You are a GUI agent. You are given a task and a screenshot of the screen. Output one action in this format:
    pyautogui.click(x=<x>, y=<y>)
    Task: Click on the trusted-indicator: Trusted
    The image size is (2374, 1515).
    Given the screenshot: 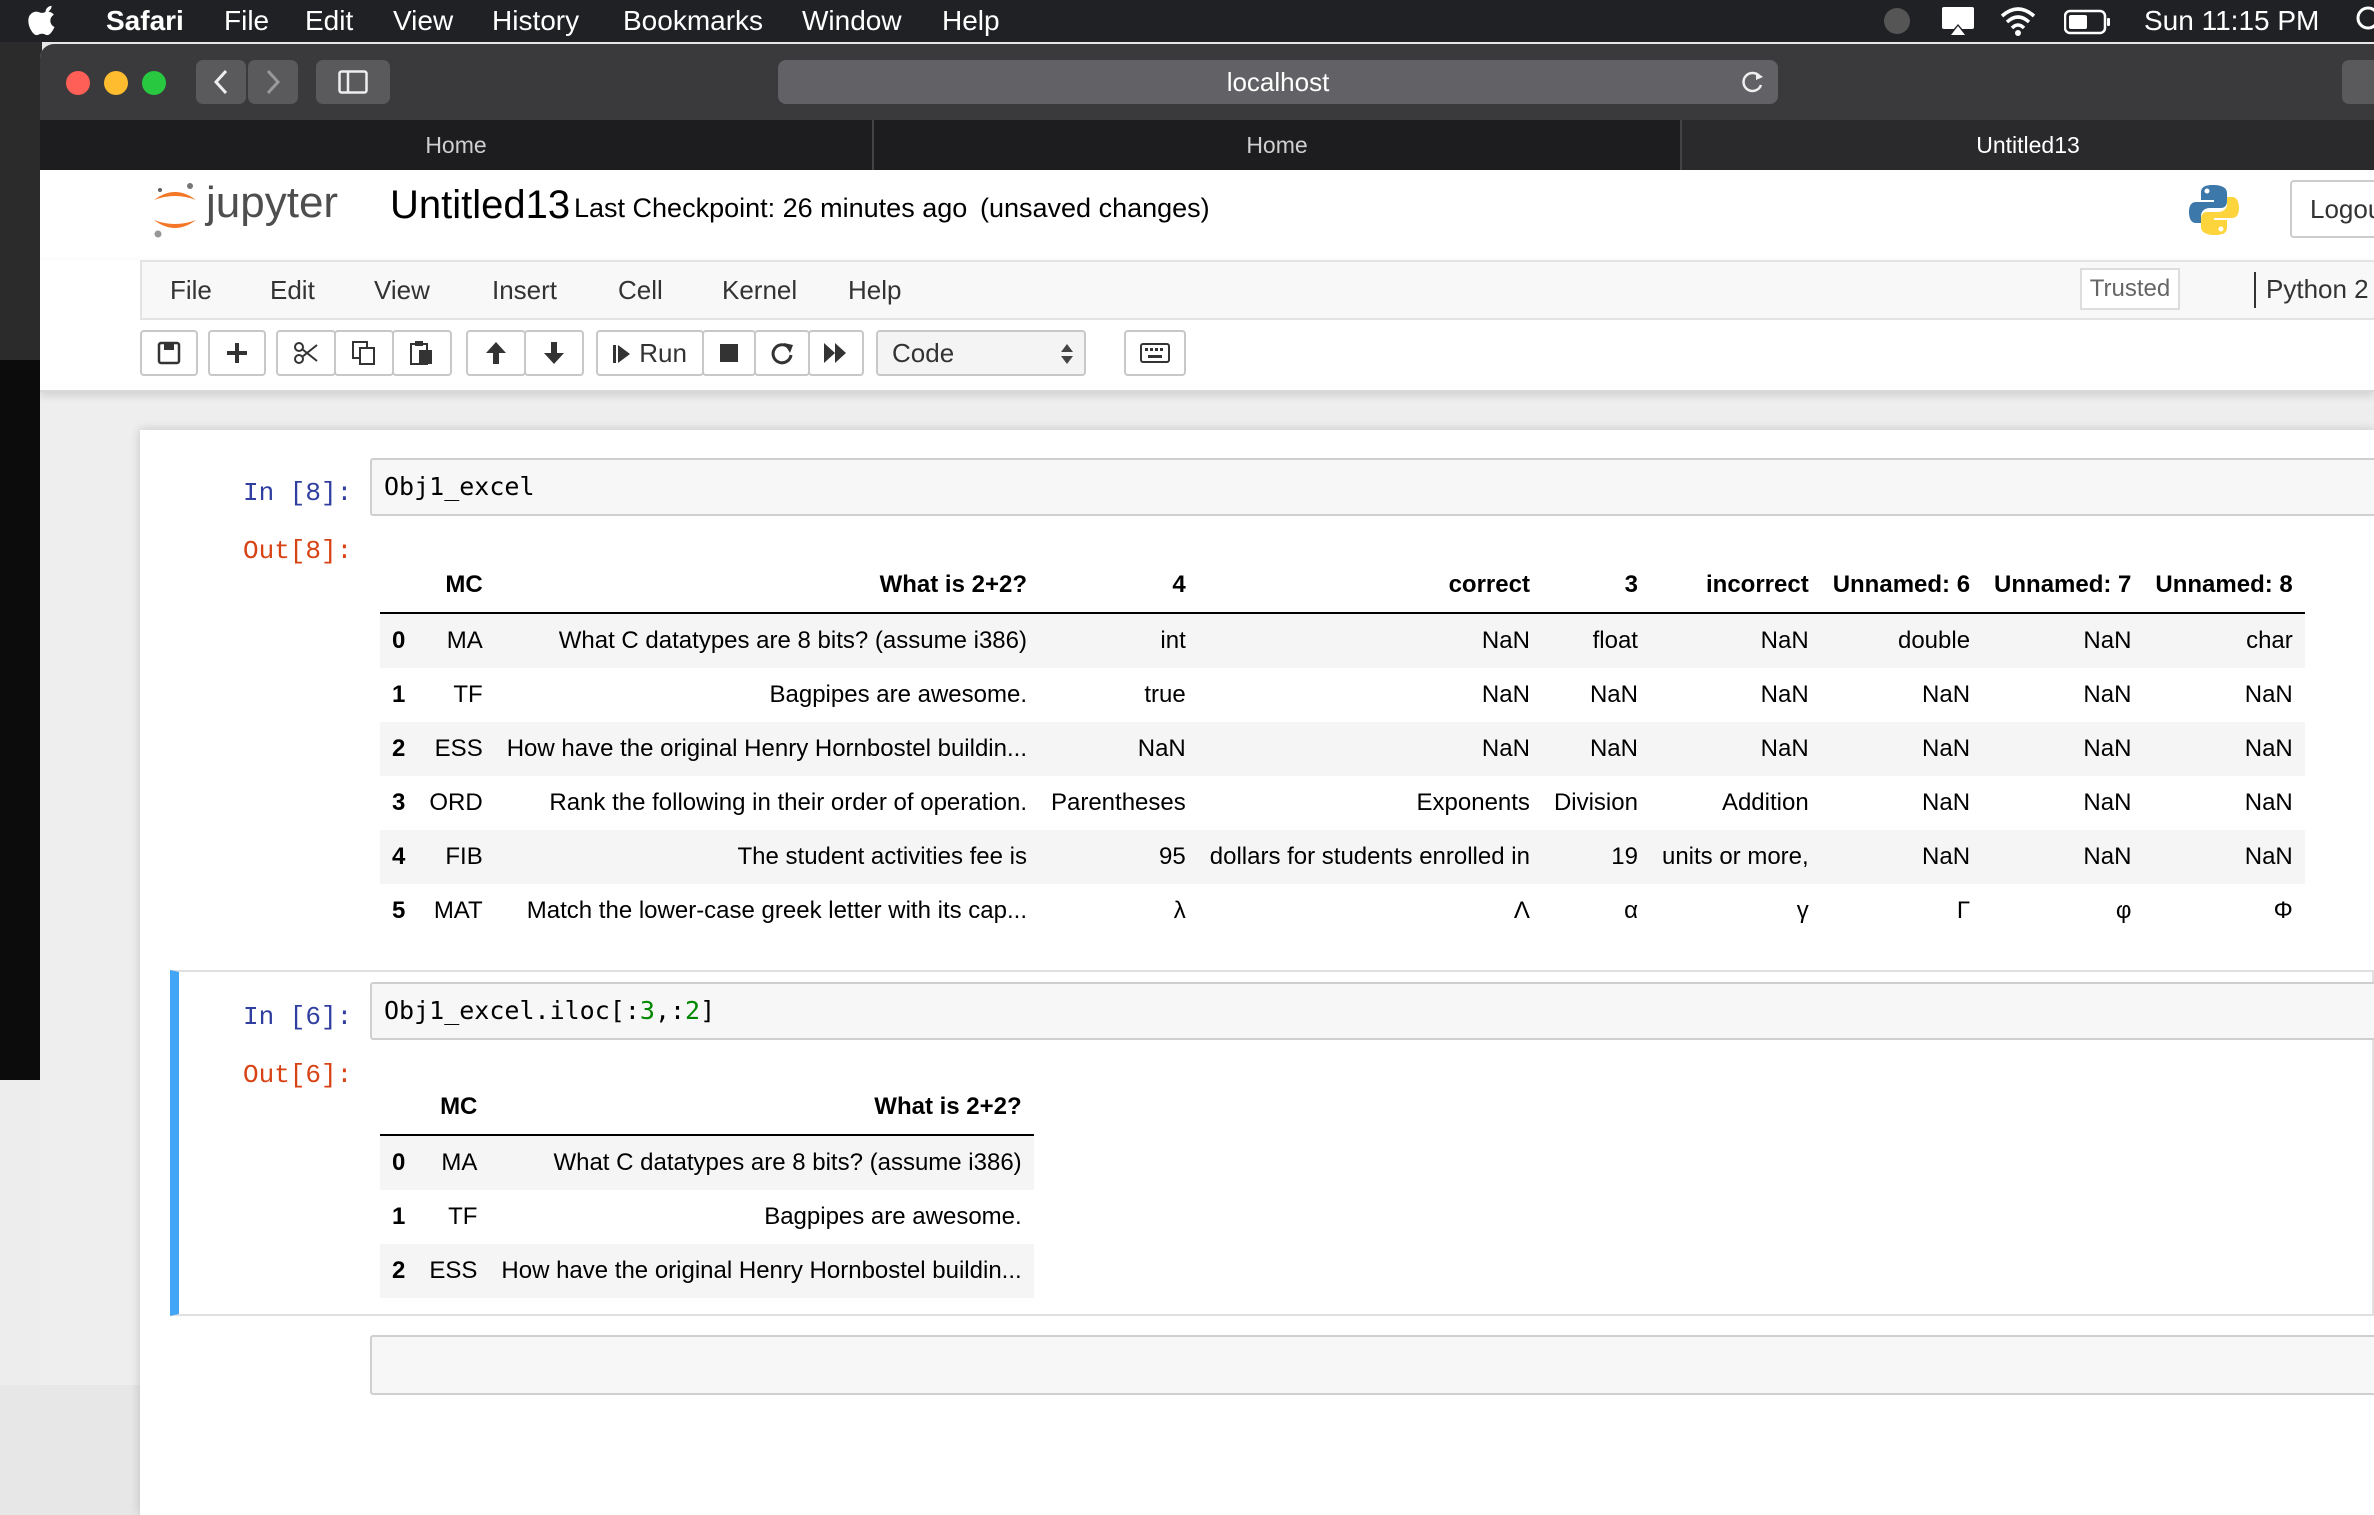 What is the action you would take?
    pyautogui.click(x=2130, y=289)
    